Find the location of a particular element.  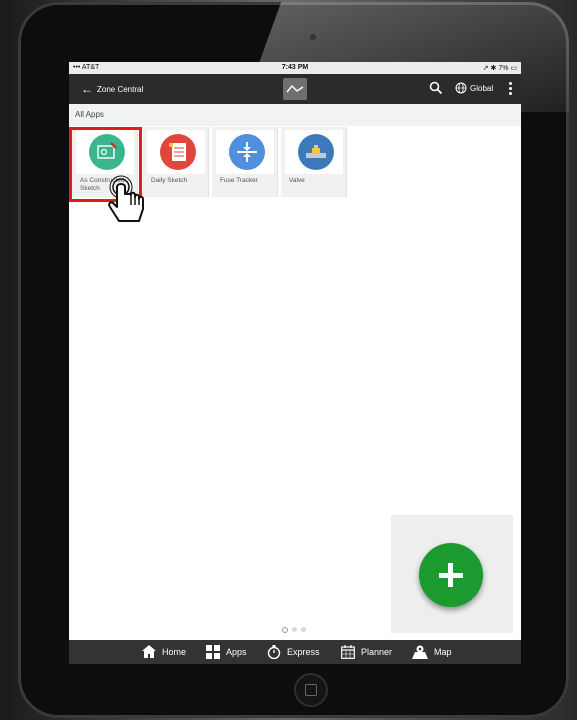

valve-icon is located at coordinates (316, 152).